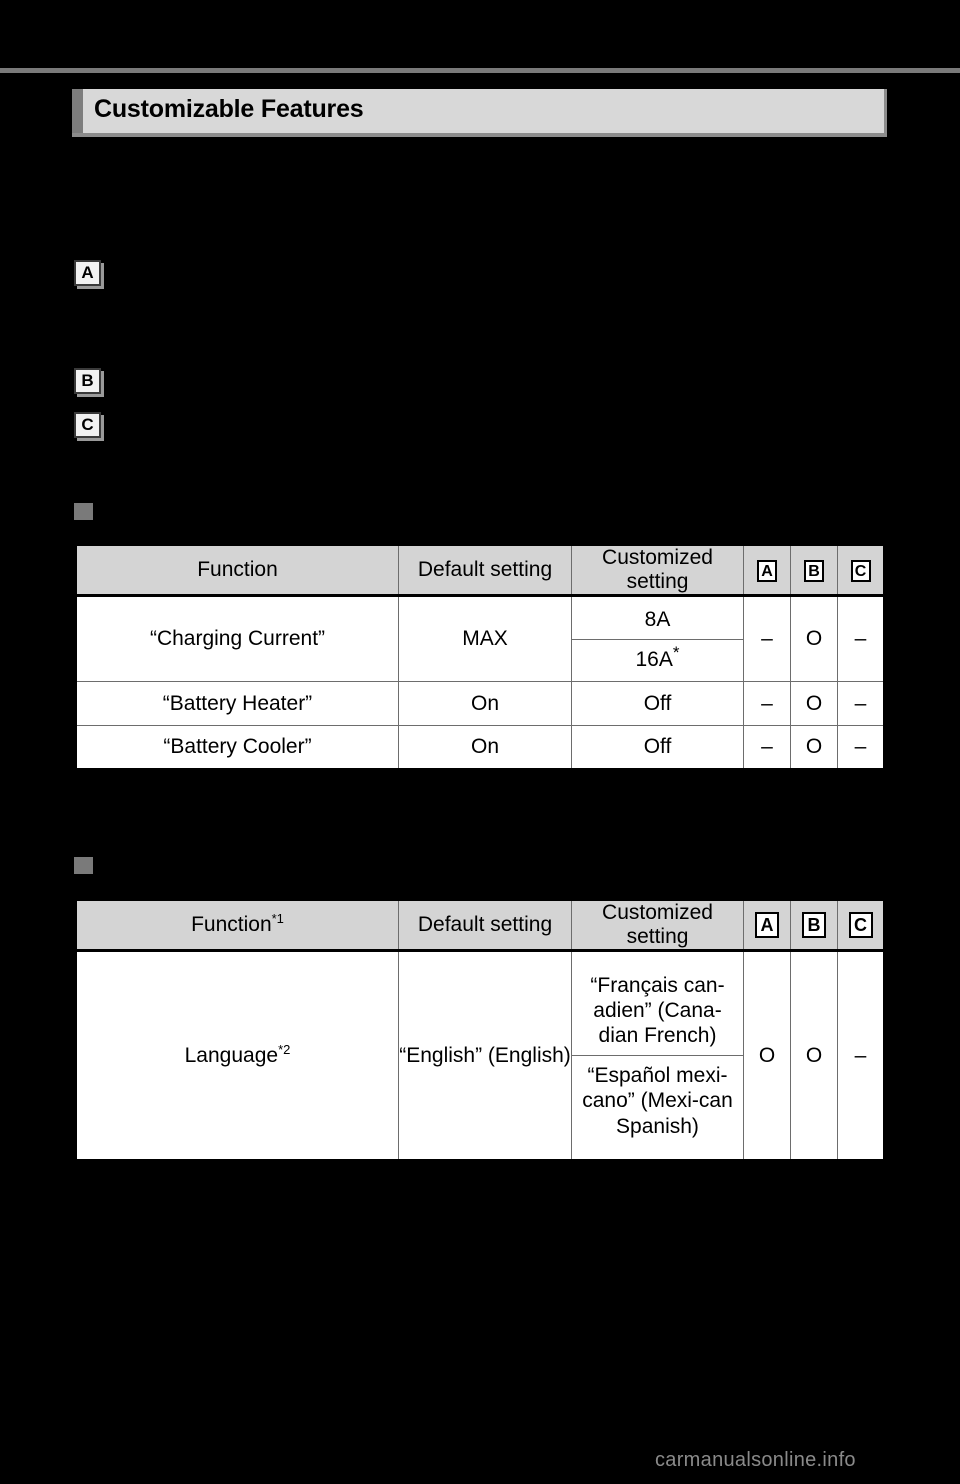 The image size is (960, 1484). I want to click on table-row: “Charging Current” MAX 8A 16A* – O –, so click(480, 639).